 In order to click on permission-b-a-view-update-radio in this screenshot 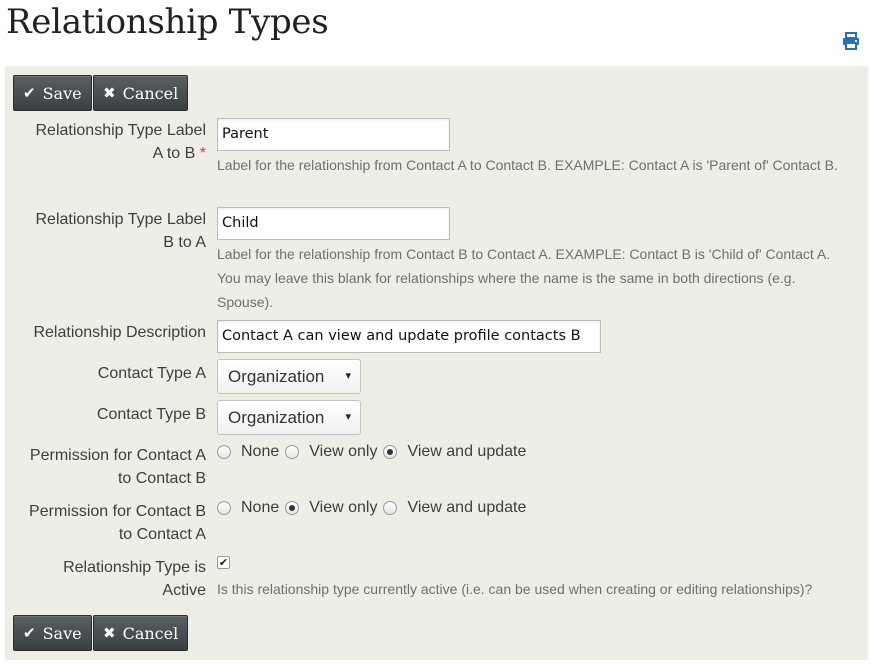, I will do `click(390, 508)`.